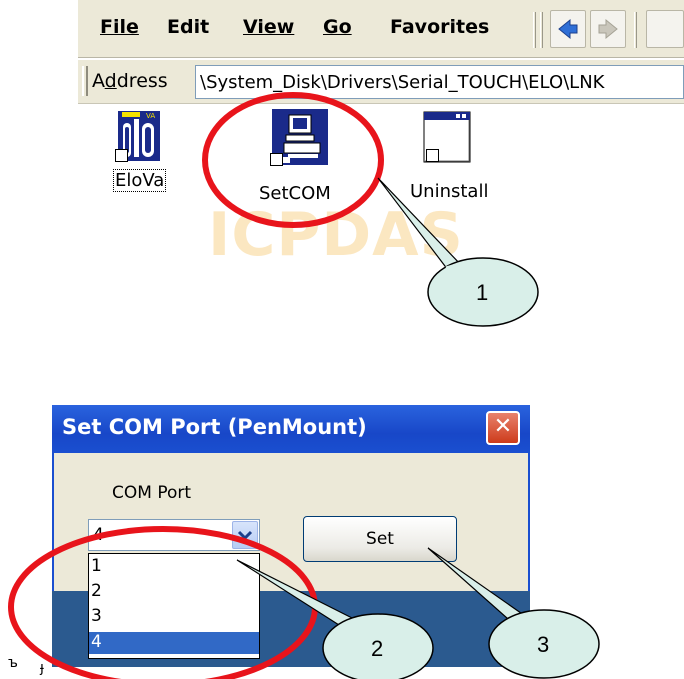 This screenshot has width=684, height=679. Describe the element at coordinates (174, 592) in the screenshot. I see `option-2: 2` at that location.